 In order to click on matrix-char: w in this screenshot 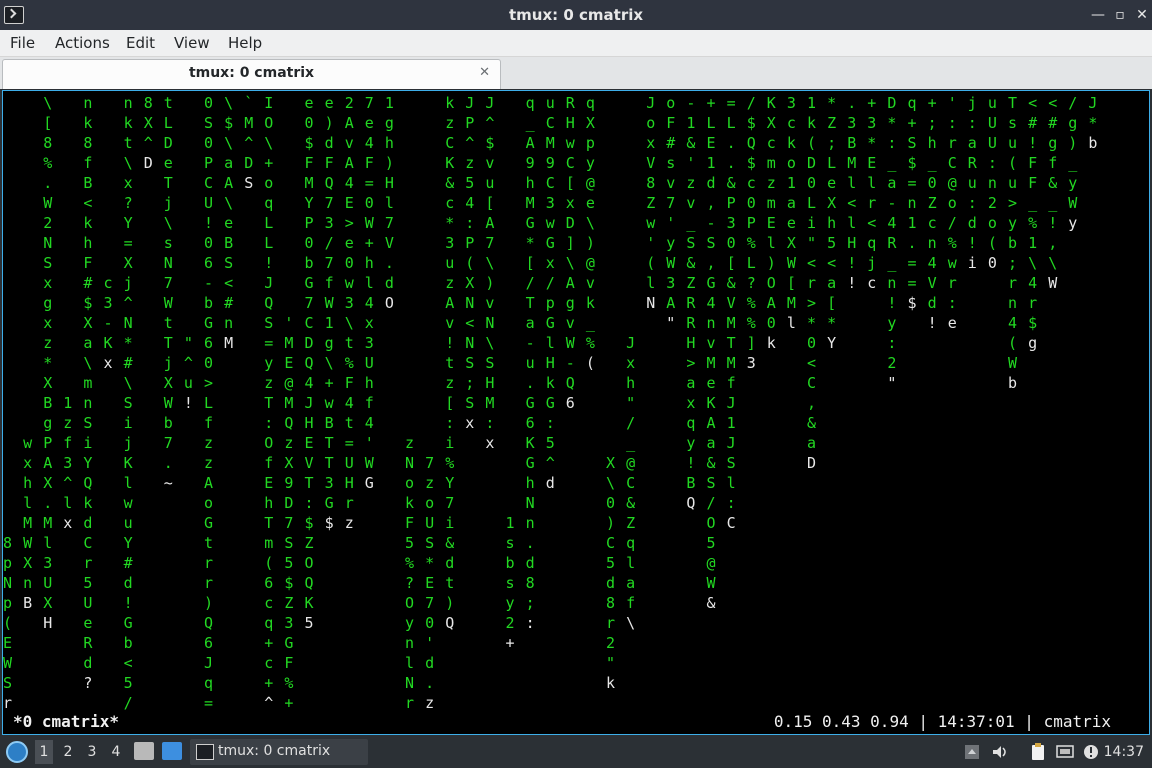, I will do `click(28, 443)`.